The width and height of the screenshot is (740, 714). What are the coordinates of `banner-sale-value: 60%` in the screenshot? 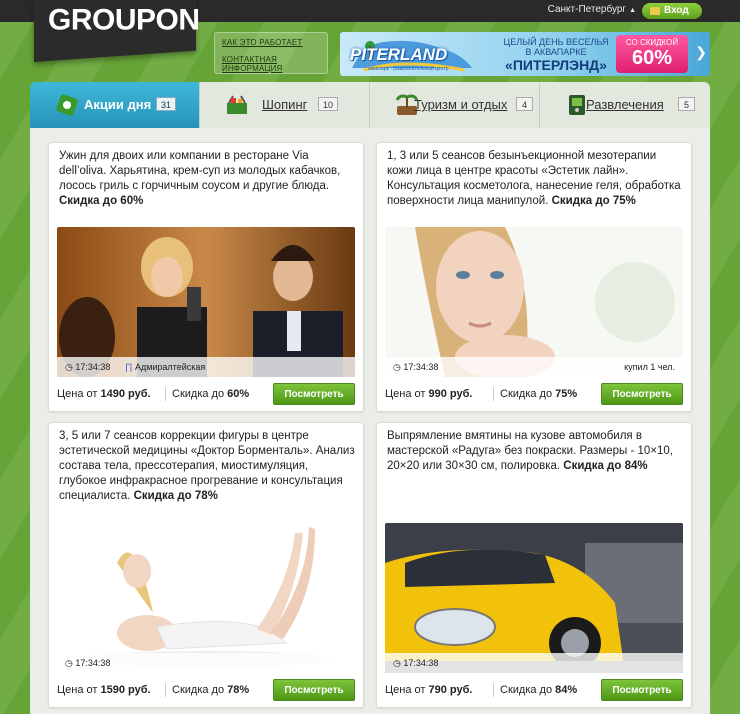 It's located at (652, 58).